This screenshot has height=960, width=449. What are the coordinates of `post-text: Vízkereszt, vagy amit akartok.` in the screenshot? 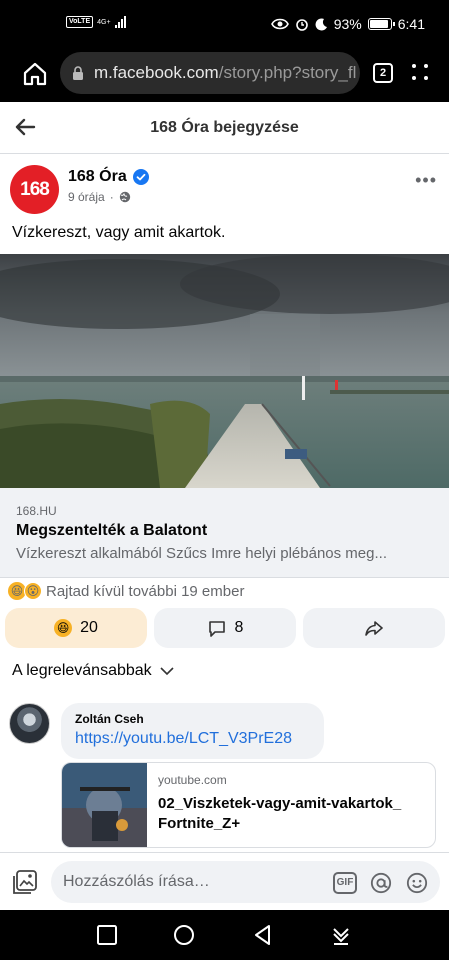 It's located at (119, 232).